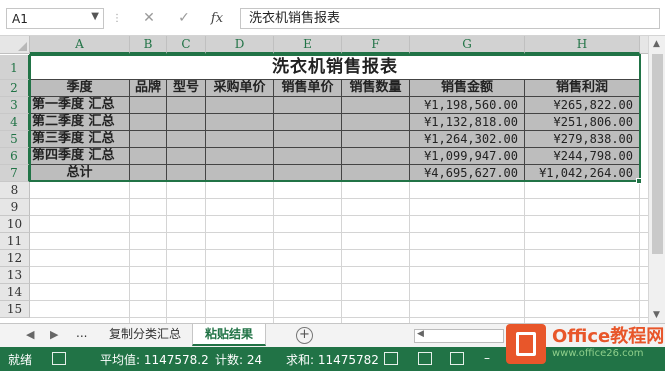 Image resolution: width=665 pixels, height=371 pixels. I want to click on header-cell-sales-amount: 销售金额, so click(467, 88).